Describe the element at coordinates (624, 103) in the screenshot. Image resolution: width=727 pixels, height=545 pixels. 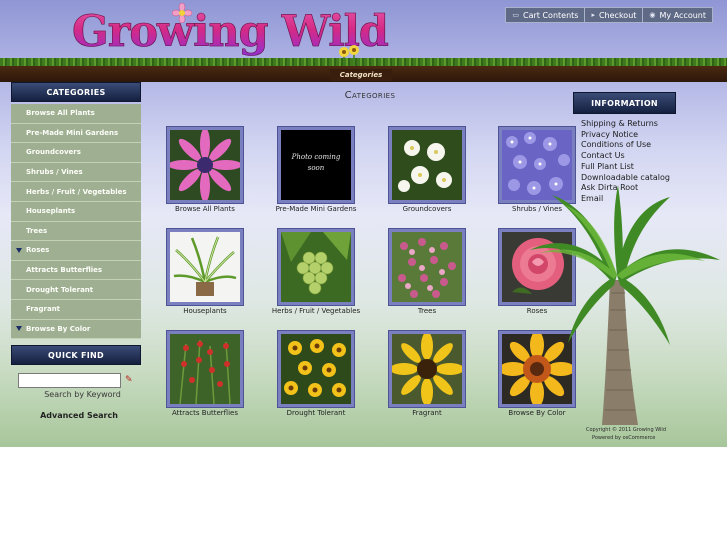
I see `information-heading: INFORMATION` at that location.